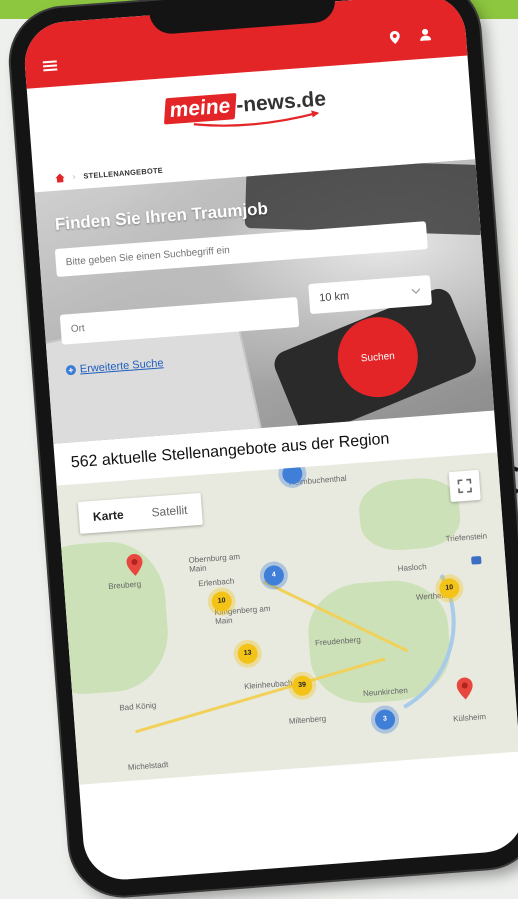 The height and width of the screenshot is (899, 518). Describe the element at coordinates (365, 197) in the screenshot. I see `hero-laptop-image` at that location.